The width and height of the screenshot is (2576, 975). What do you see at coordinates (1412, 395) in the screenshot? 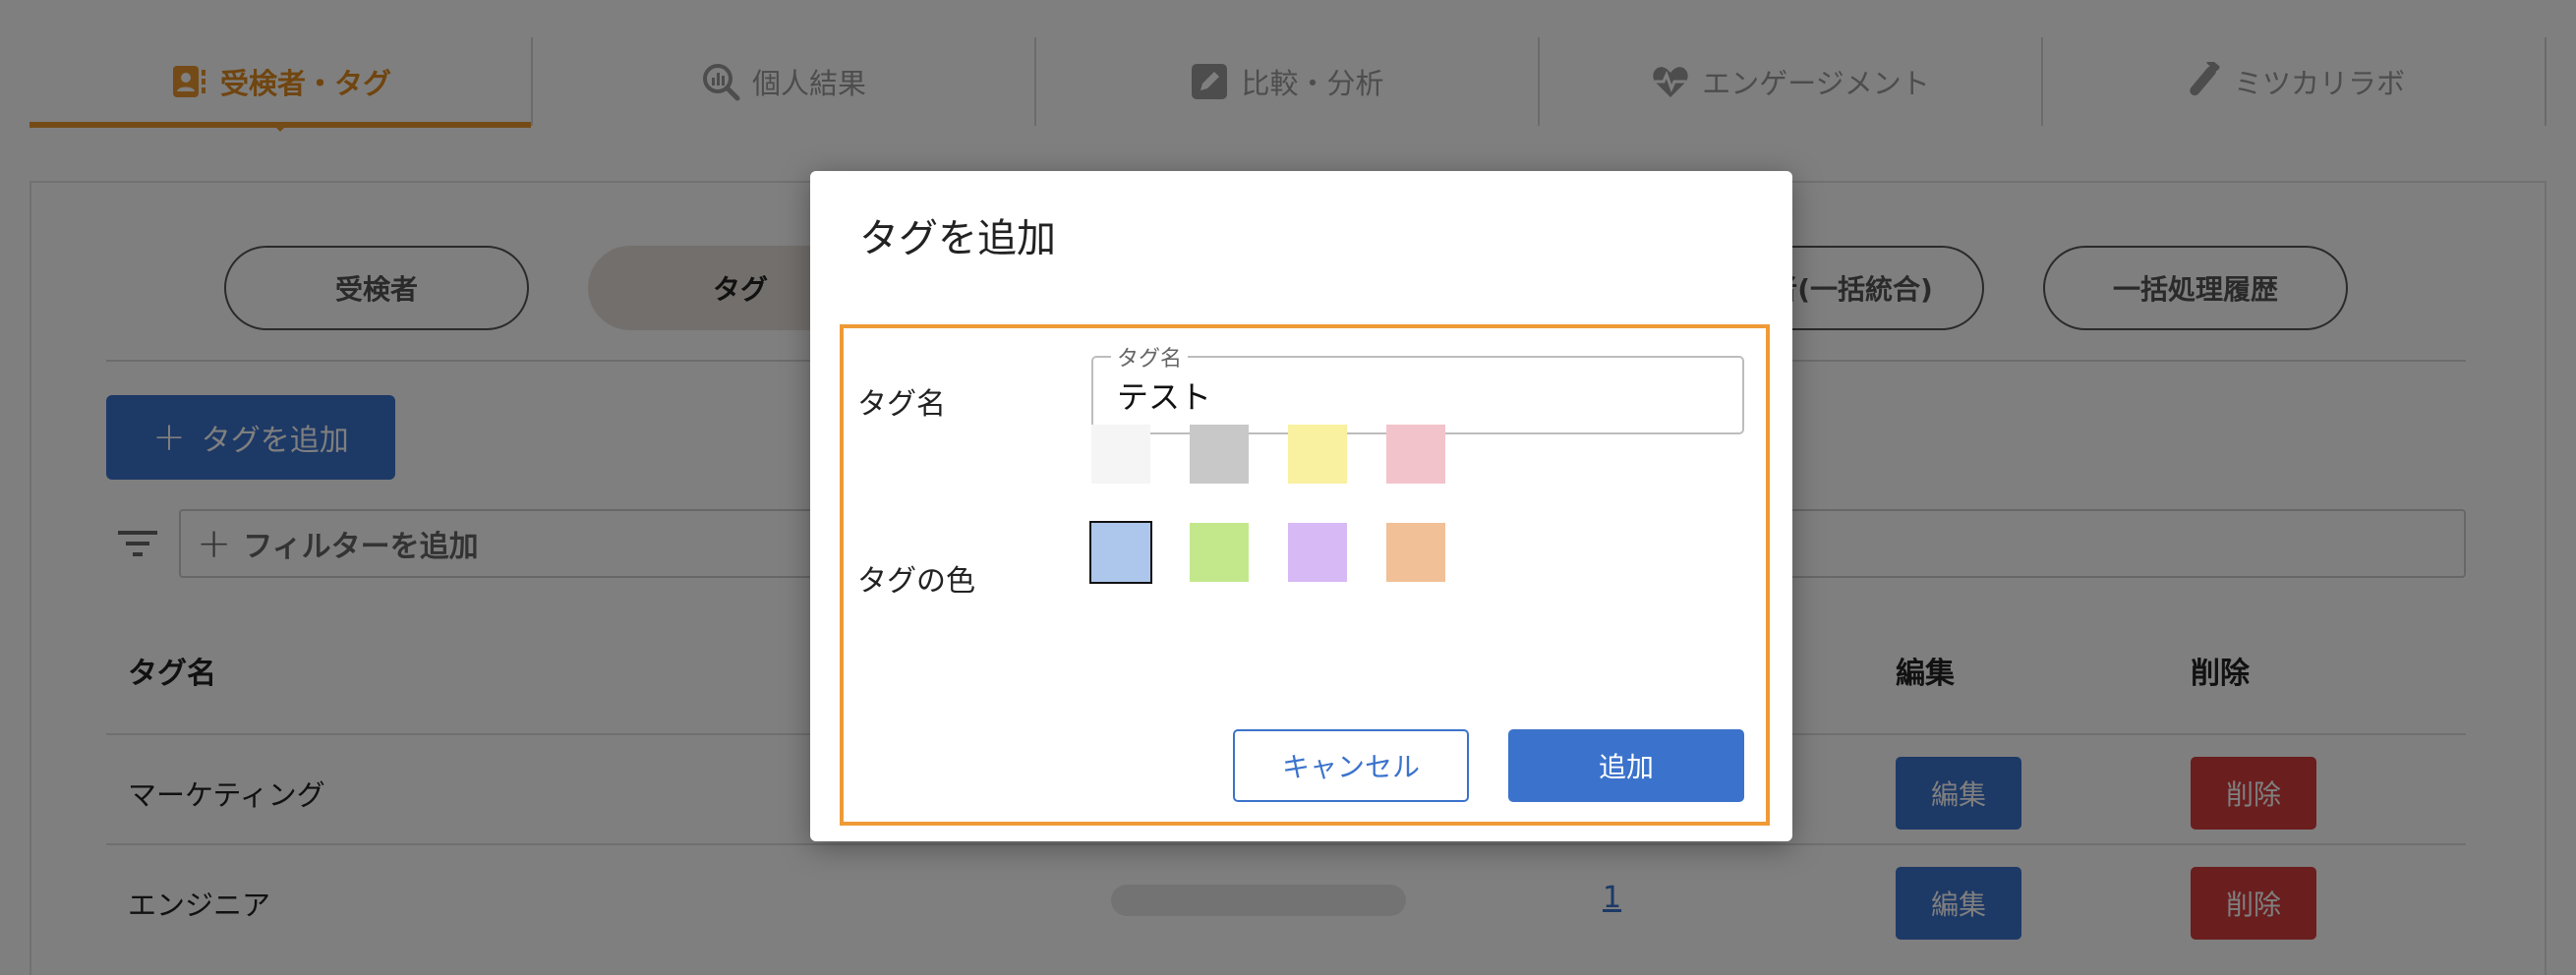
I see `tag-name-input` at bounding box center [1412, 395].